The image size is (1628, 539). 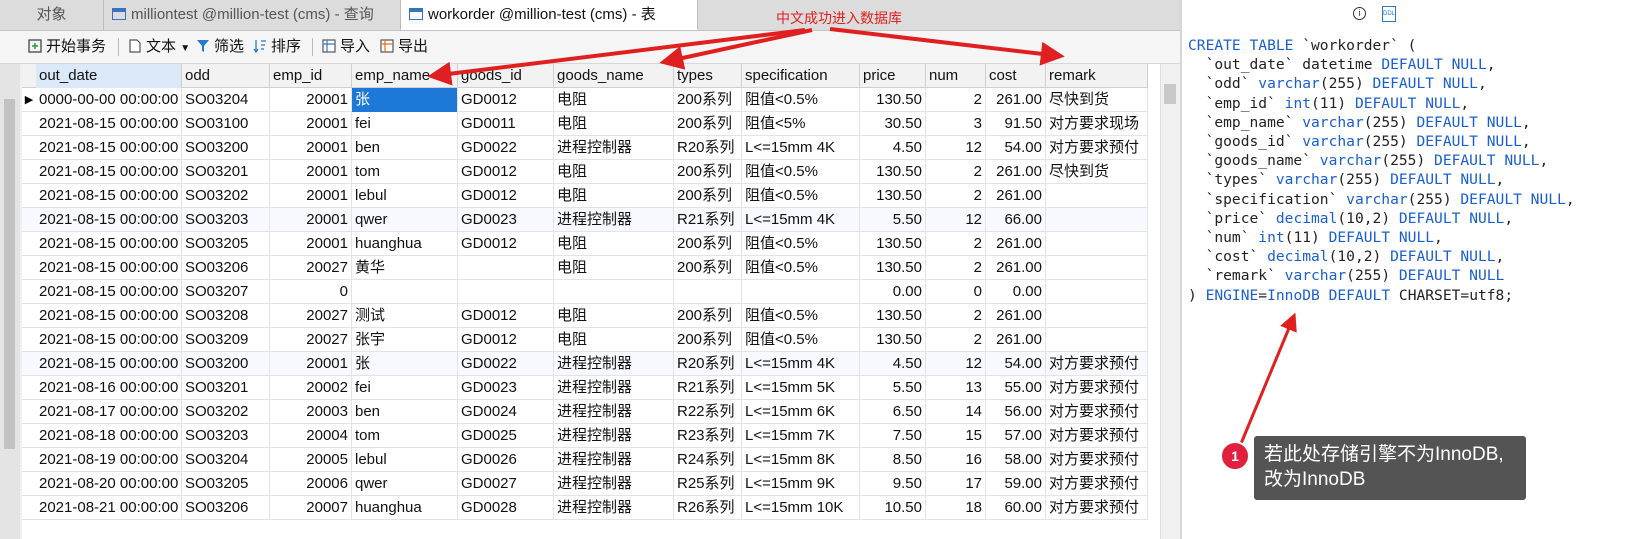 What do you see at coordinates (52, 15) in the screenshot?
I see `tab-objects: 对象` at bounding box center [52, 15].